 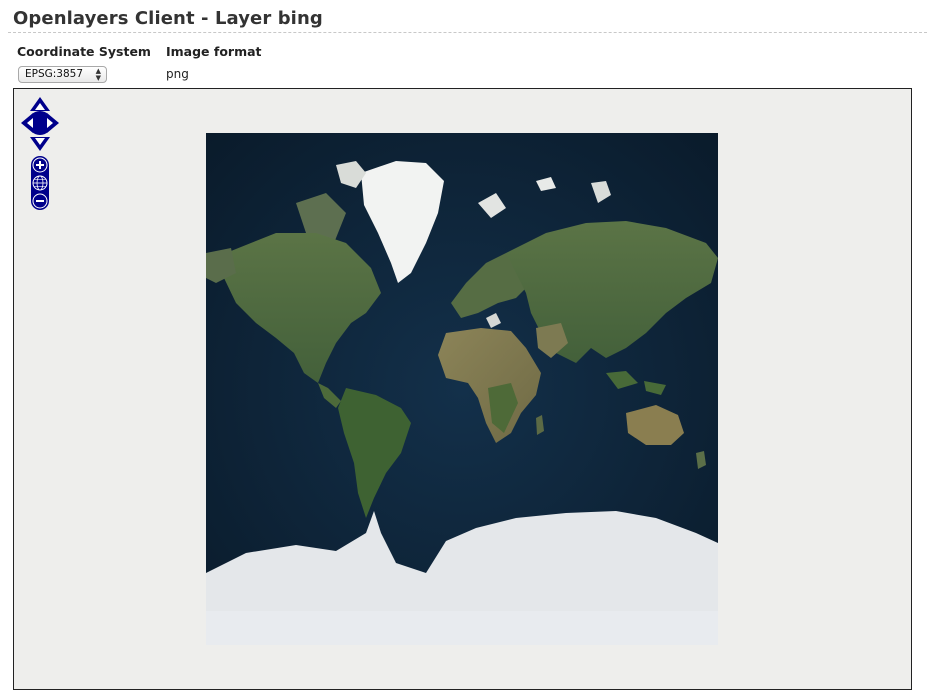 I want to click on coordinate-system-select: EPSG:3857 ▲ ▼, so click(x=62, y=74).